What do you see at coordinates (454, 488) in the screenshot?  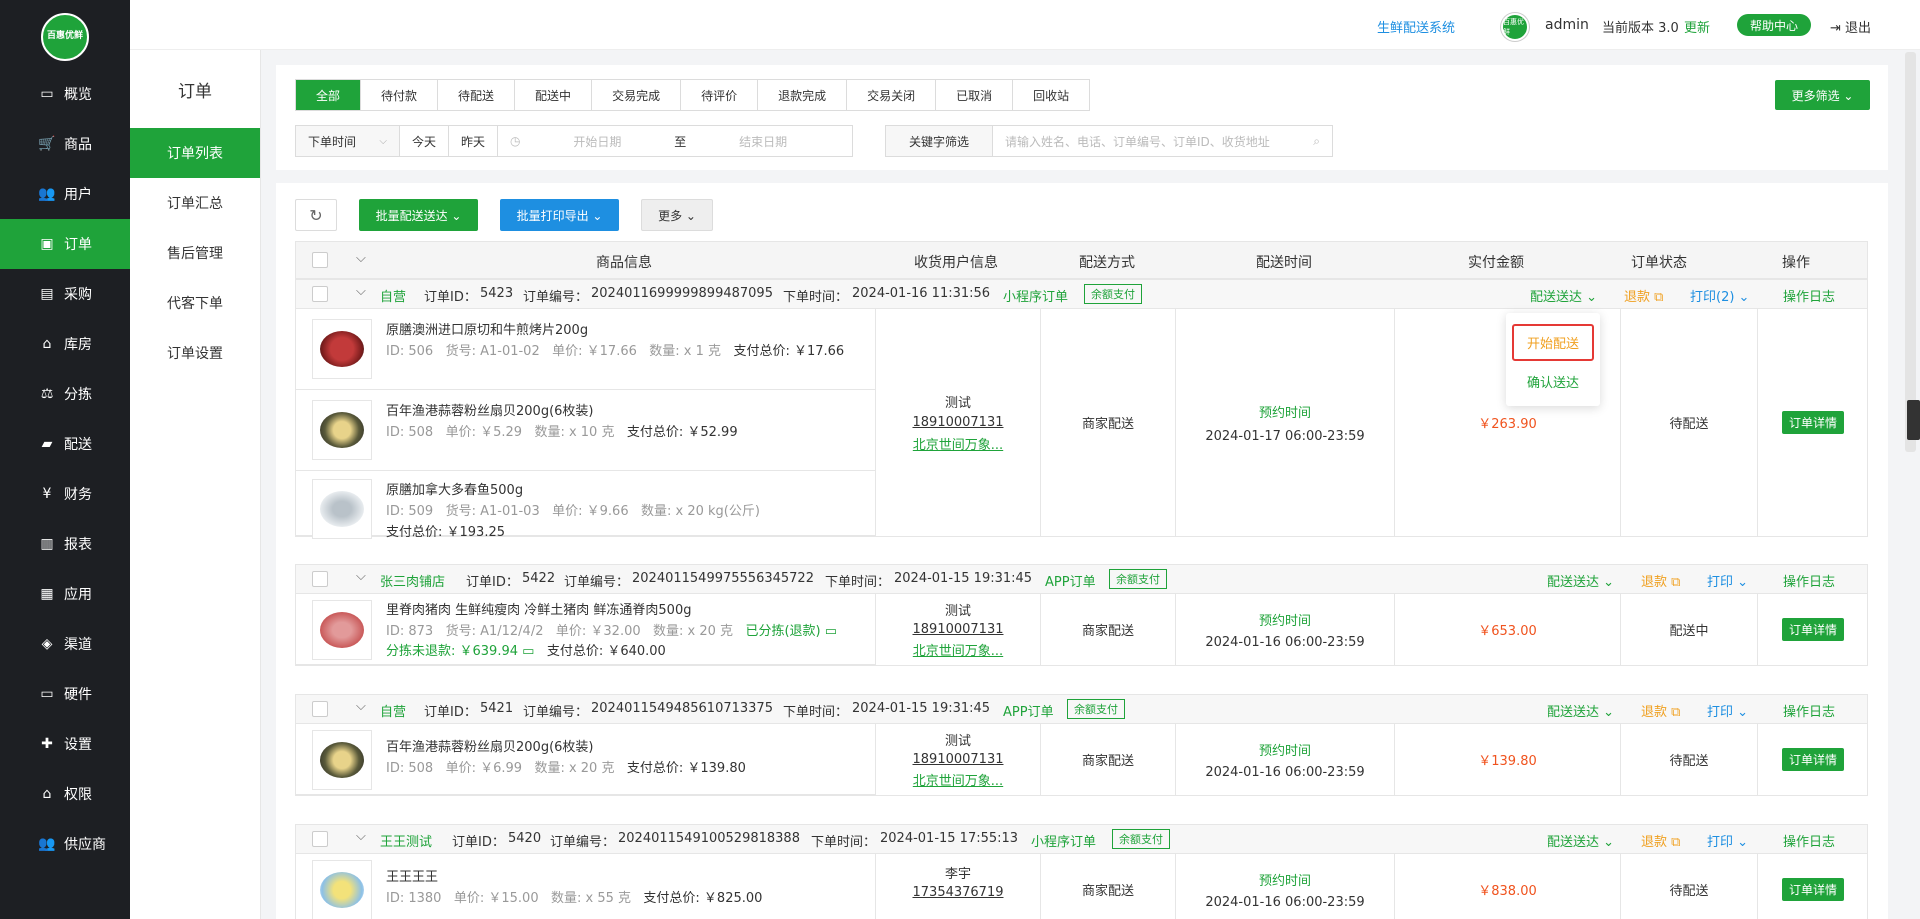 I see `product-name: 原膳加拿大多春鱼500g` at bounding box center [454, 488].